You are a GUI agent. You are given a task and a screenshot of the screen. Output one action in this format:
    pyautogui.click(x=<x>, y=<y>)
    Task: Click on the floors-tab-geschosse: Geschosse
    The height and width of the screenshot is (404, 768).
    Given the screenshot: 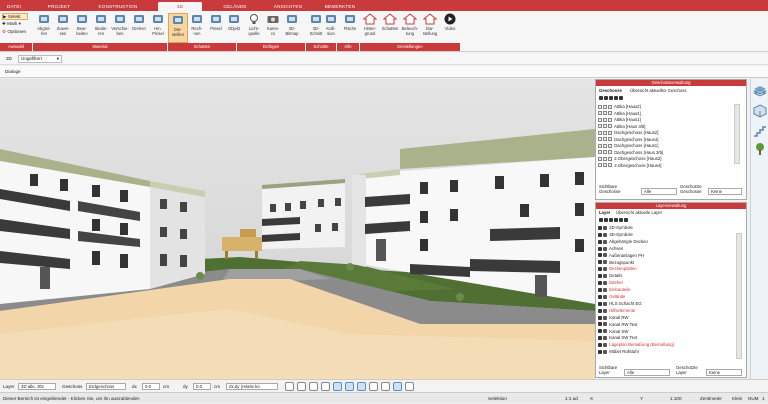 What is the action you would take?
    pyautogui.click(x=610, y=91)
    